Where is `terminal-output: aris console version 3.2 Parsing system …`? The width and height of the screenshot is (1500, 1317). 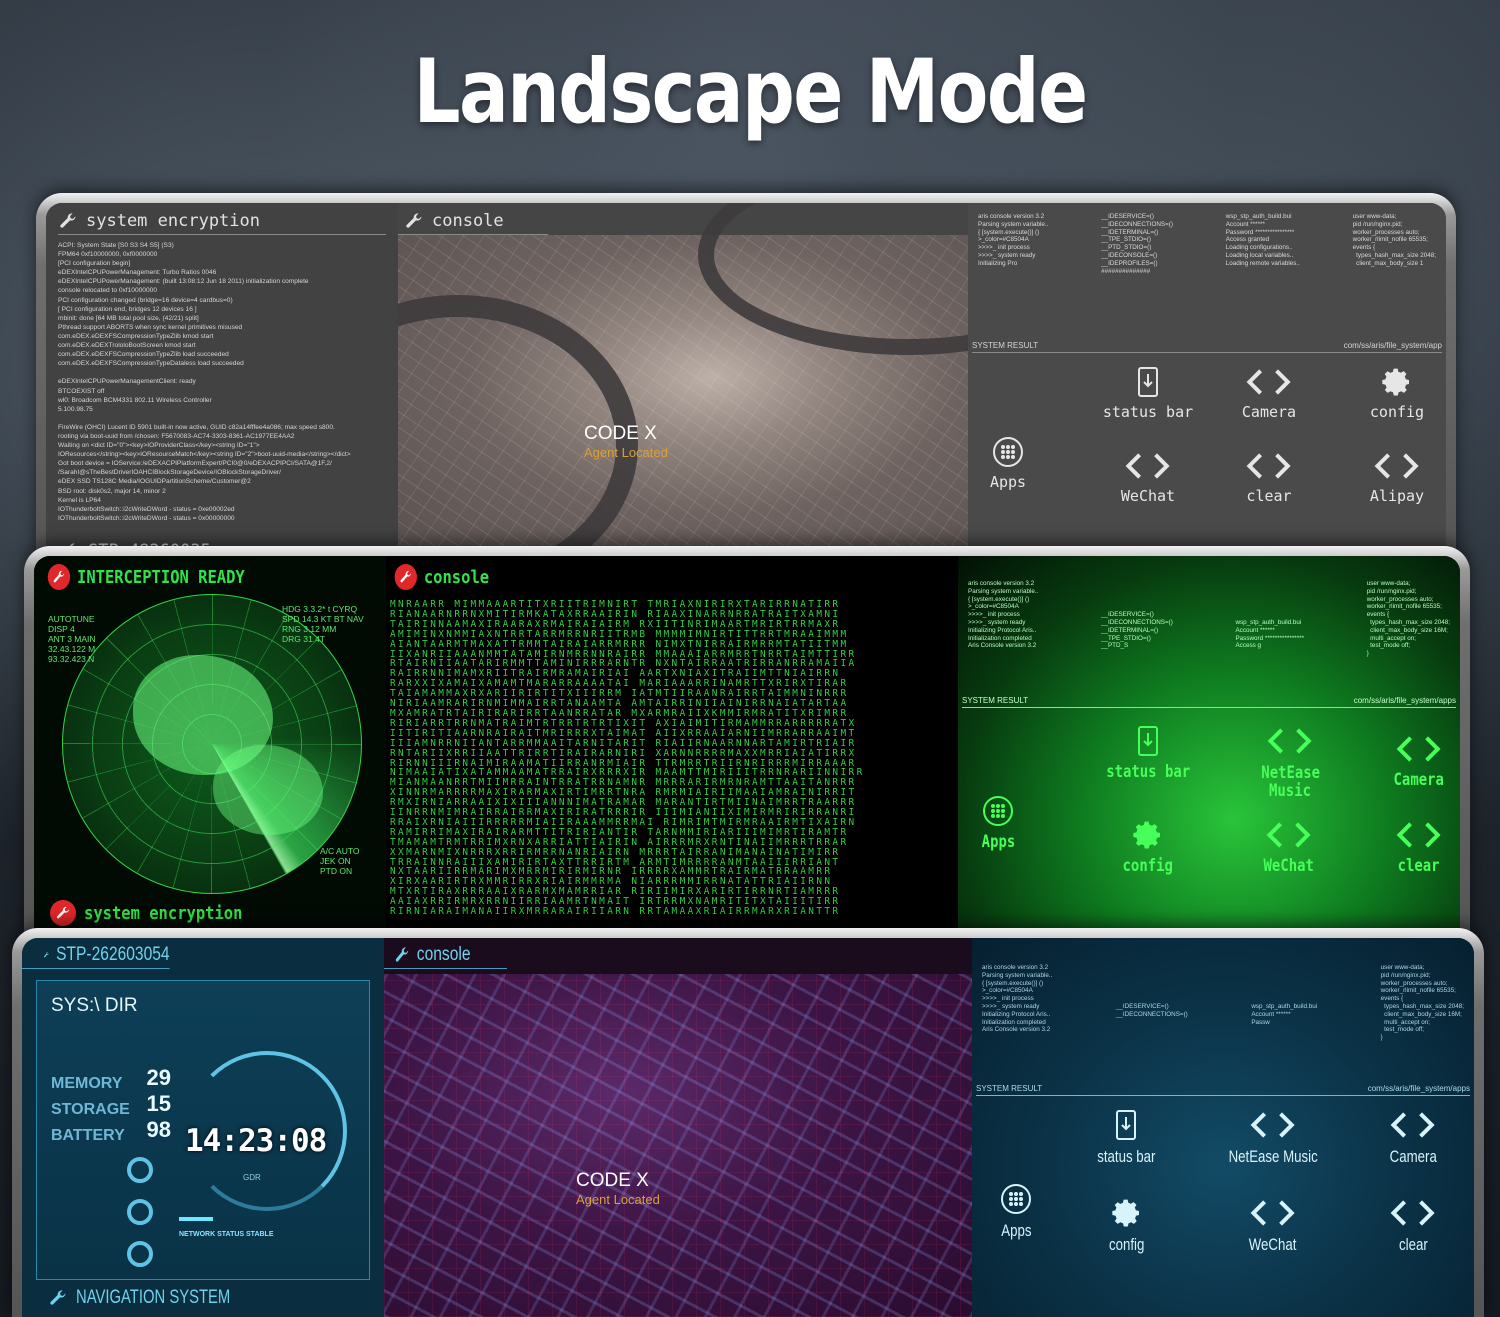
terminal-output: aris console version 3.2 Parsing system … is located at coordinates (1207, 239).